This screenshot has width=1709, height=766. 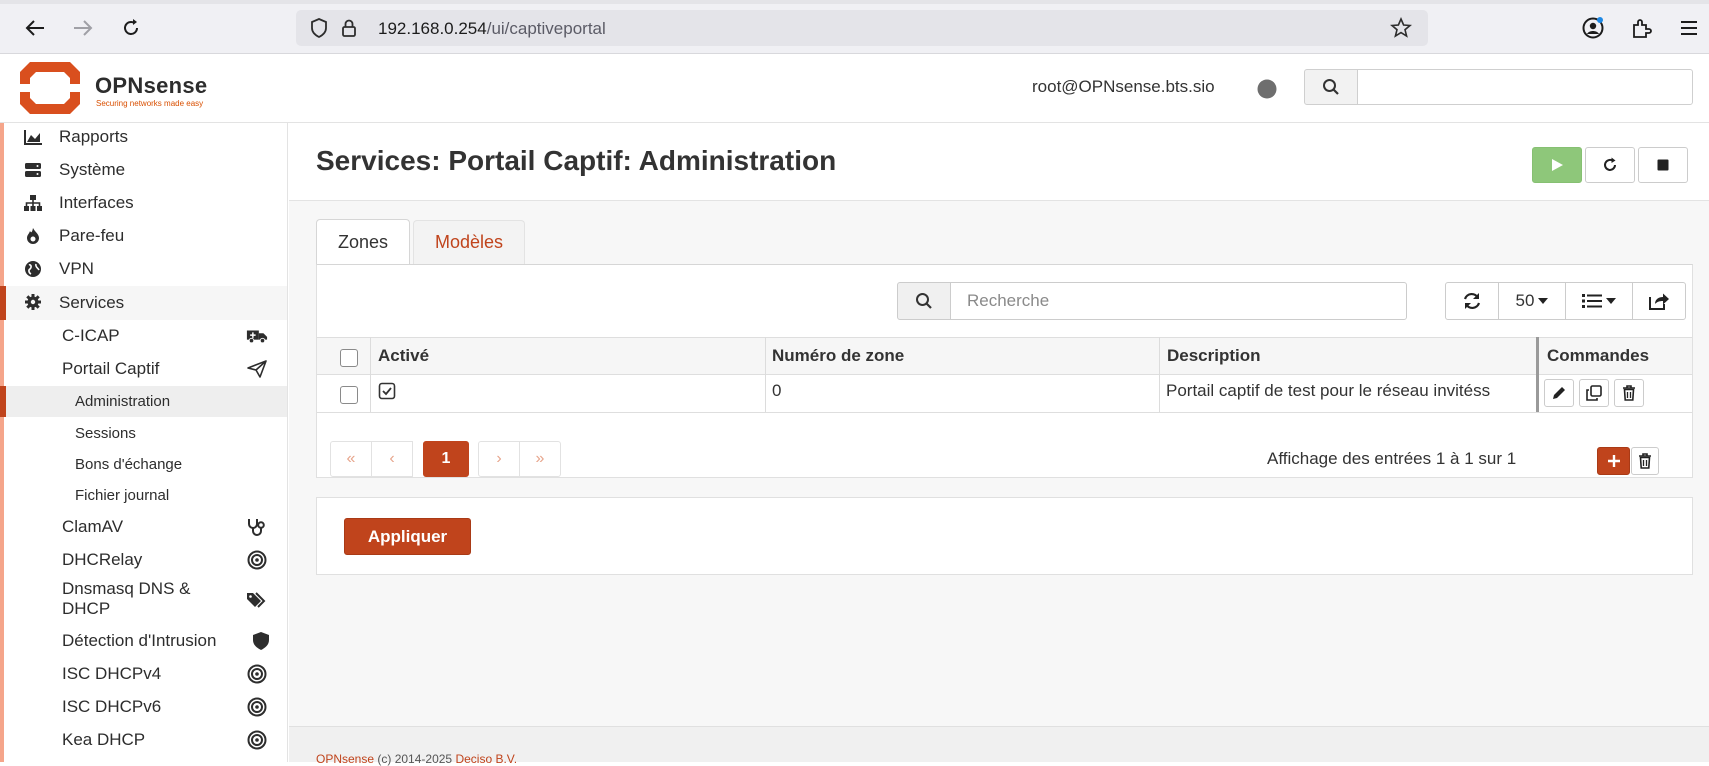 I want to click on share-icon, so click(x=1659, y=301).